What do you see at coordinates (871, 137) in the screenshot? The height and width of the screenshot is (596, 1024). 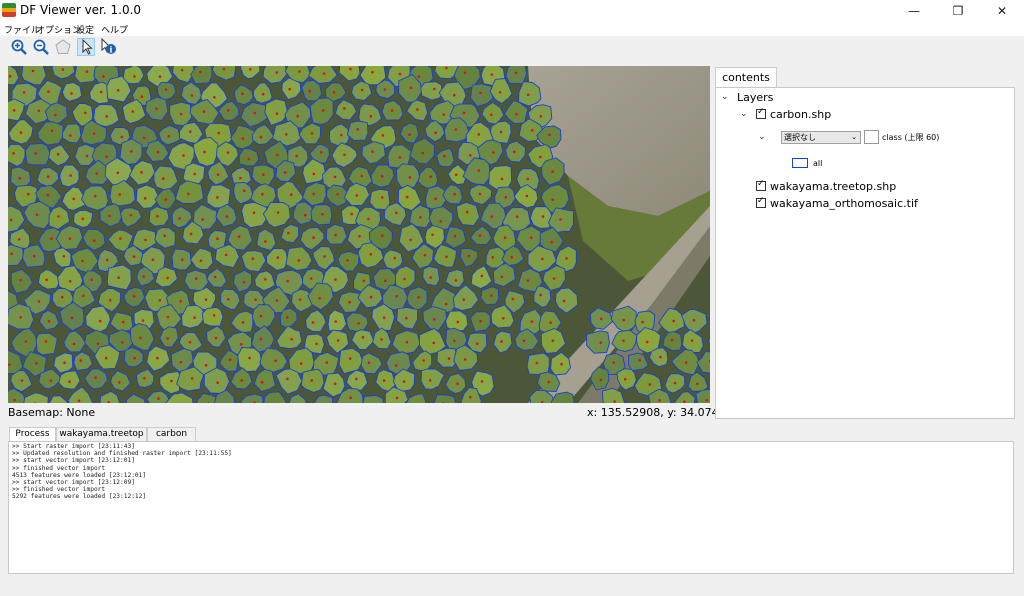 I see `class-color-swatch` at bounding box center [871, 137].